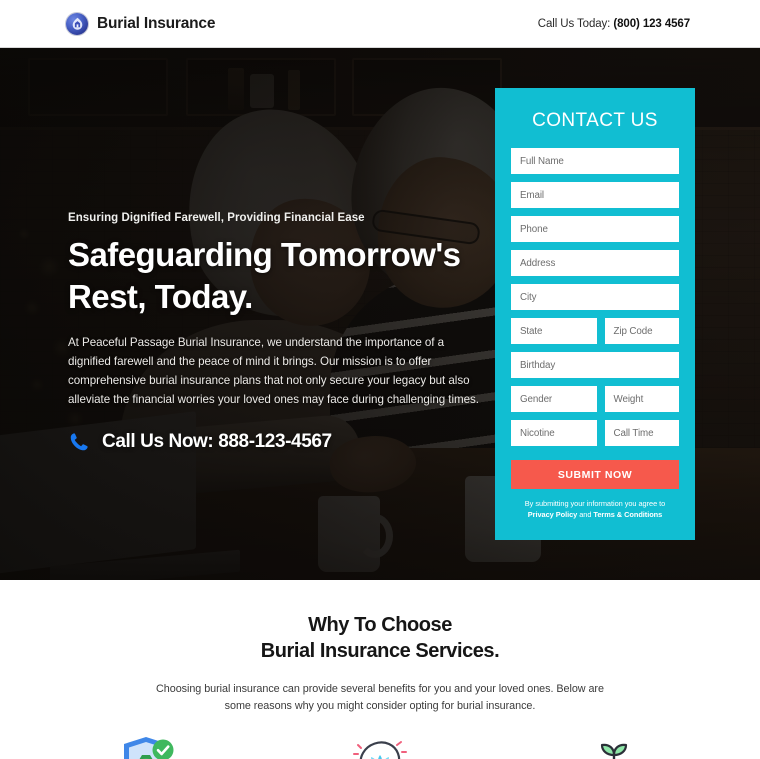  I want to click on city-input: City, so click(595, 297).